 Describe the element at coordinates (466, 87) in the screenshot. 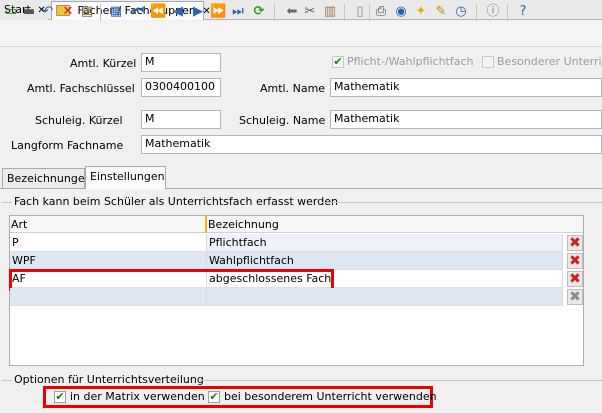

I see `amtl-name-field: Mathematik` at that location.